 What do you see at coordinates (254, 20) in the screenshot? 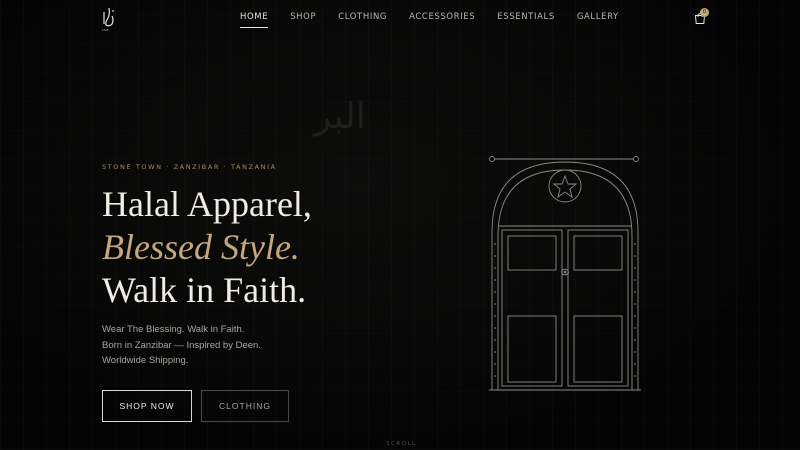
I see `nav-home: HOME` at bounding box center [254, 20].